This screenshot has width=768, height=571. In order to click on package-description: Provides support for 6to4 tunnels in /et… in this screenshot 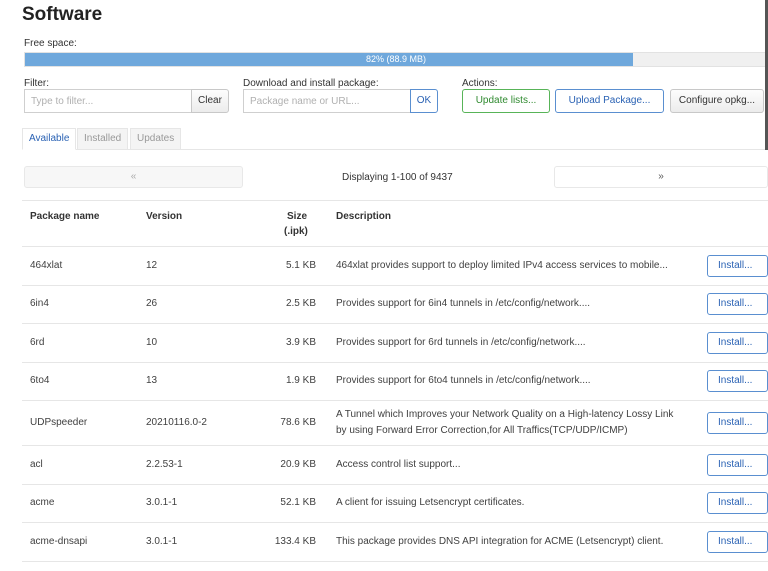, I will do `click(463, 380)`.